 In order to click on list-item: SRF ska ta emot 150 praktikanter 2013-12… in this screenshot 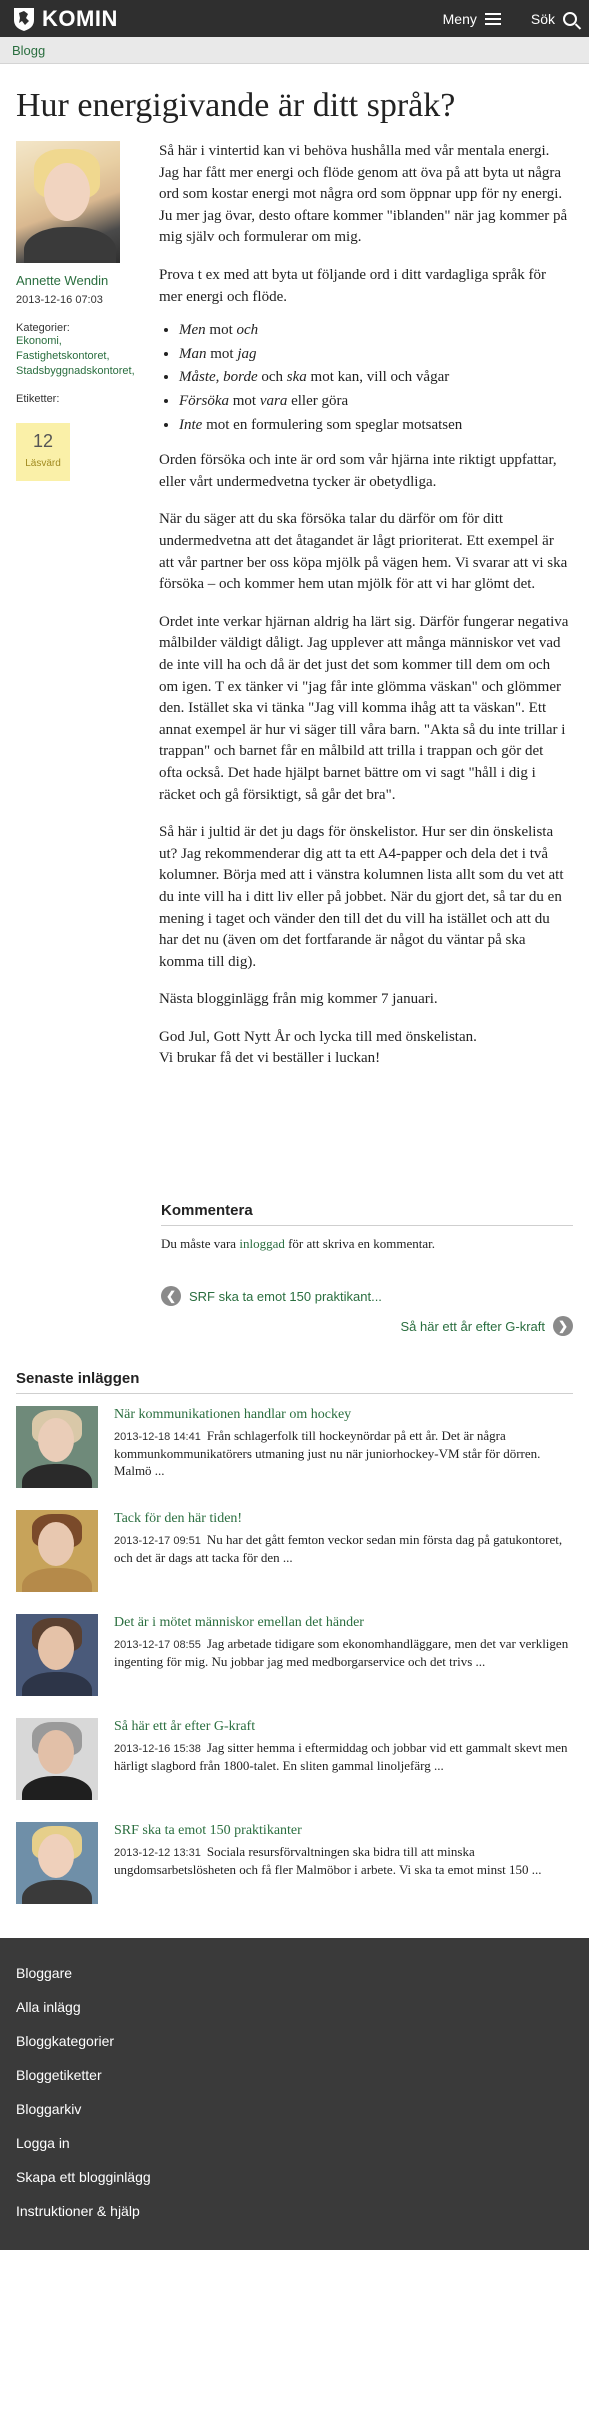, I will do `click(294, 1863)`.